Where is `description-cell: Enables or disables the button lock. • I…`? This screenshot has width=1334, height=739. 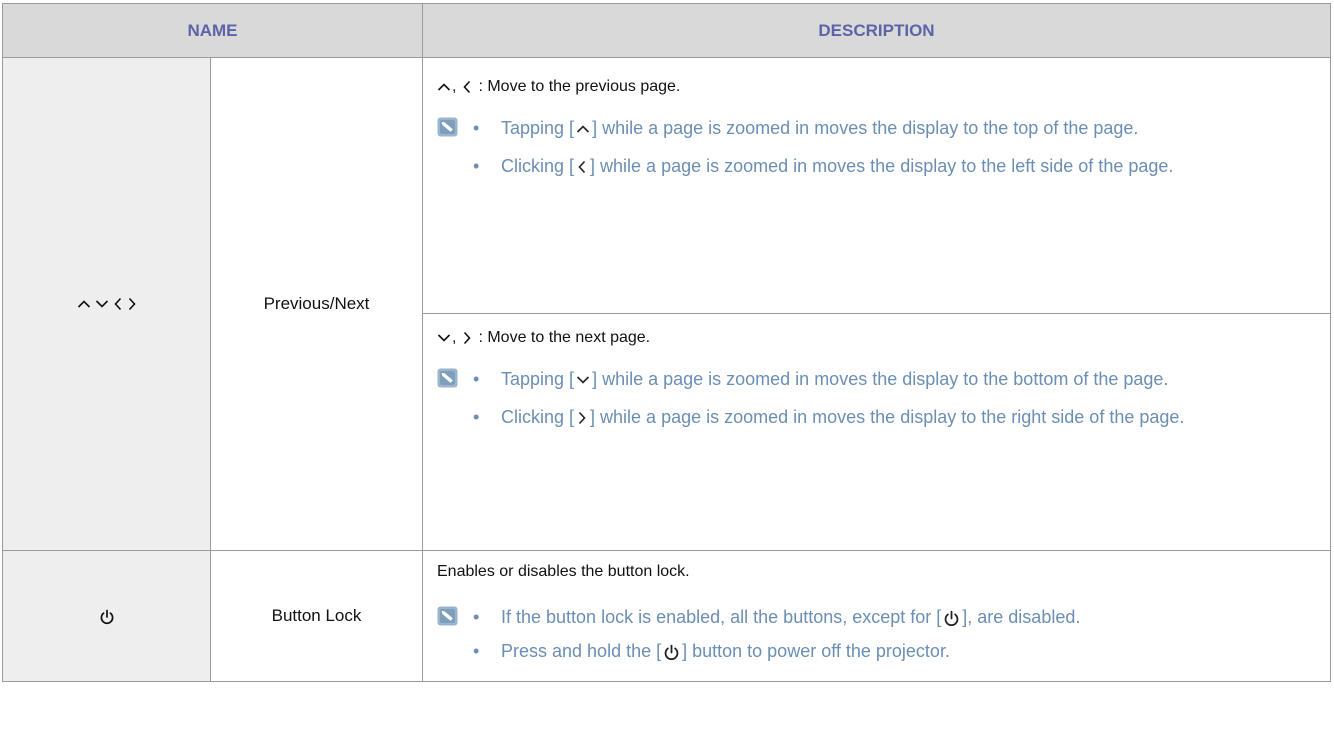 description-cell: Enables or disables the button lock. • I… is located at coordinates (876, 616).